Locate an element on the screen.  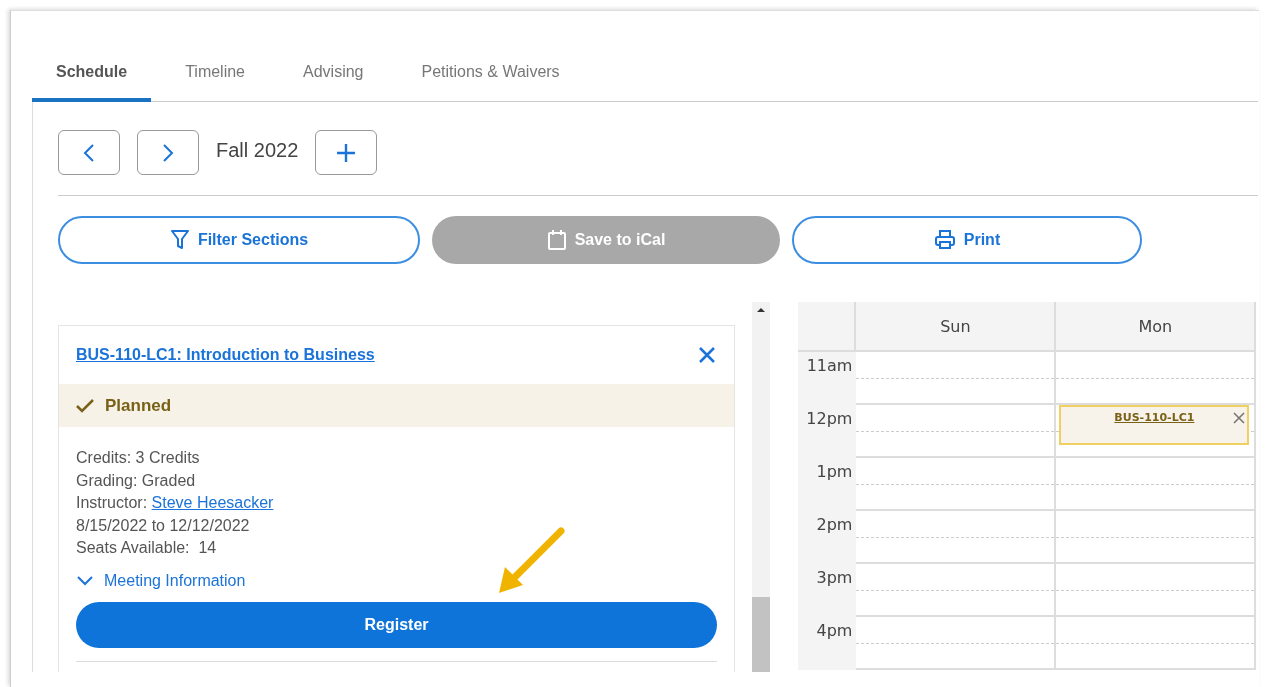
meeting-info-toggle: Meeting Information is located at coordinates (161, 580).